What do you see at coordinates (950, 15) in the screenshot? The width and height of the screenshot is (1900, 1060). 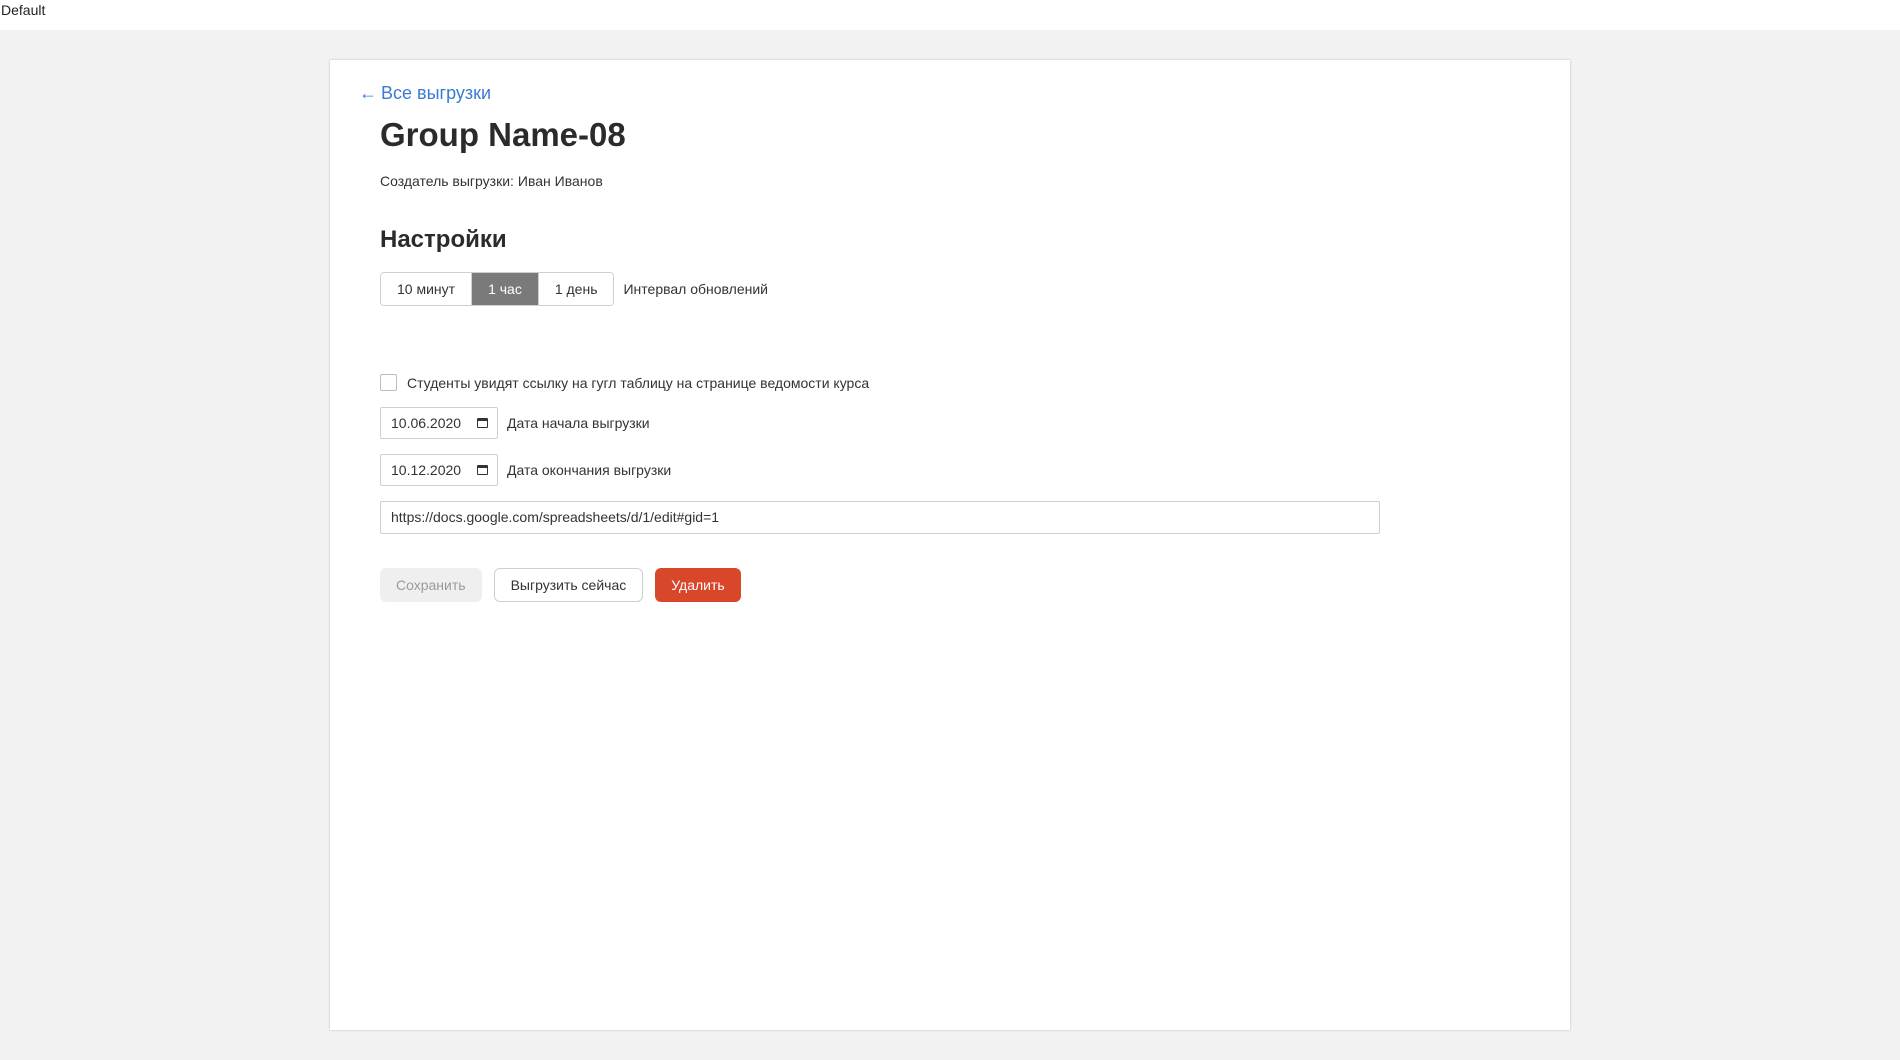 I see `window-titlebar: Default` at bounding box center [950, 15].